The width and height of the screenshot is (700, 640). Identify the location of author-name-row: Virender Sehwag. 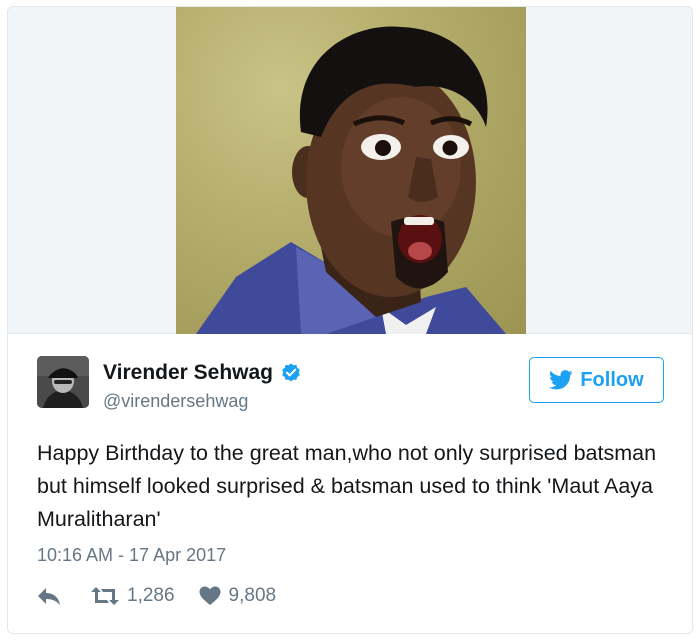
(202, 373).